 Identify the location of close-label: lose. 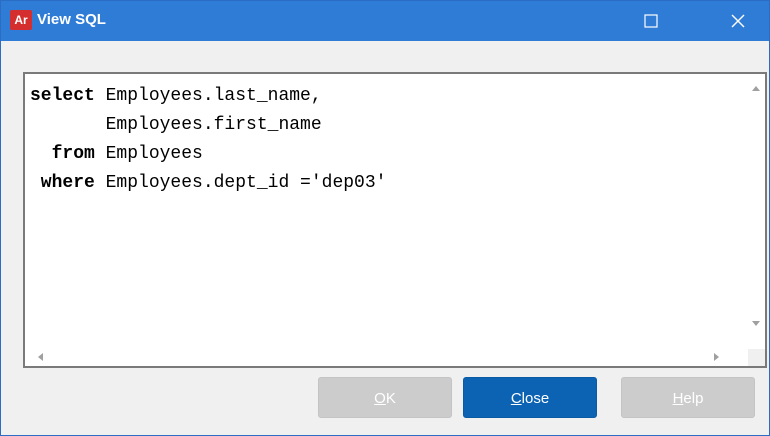
(535, 398).